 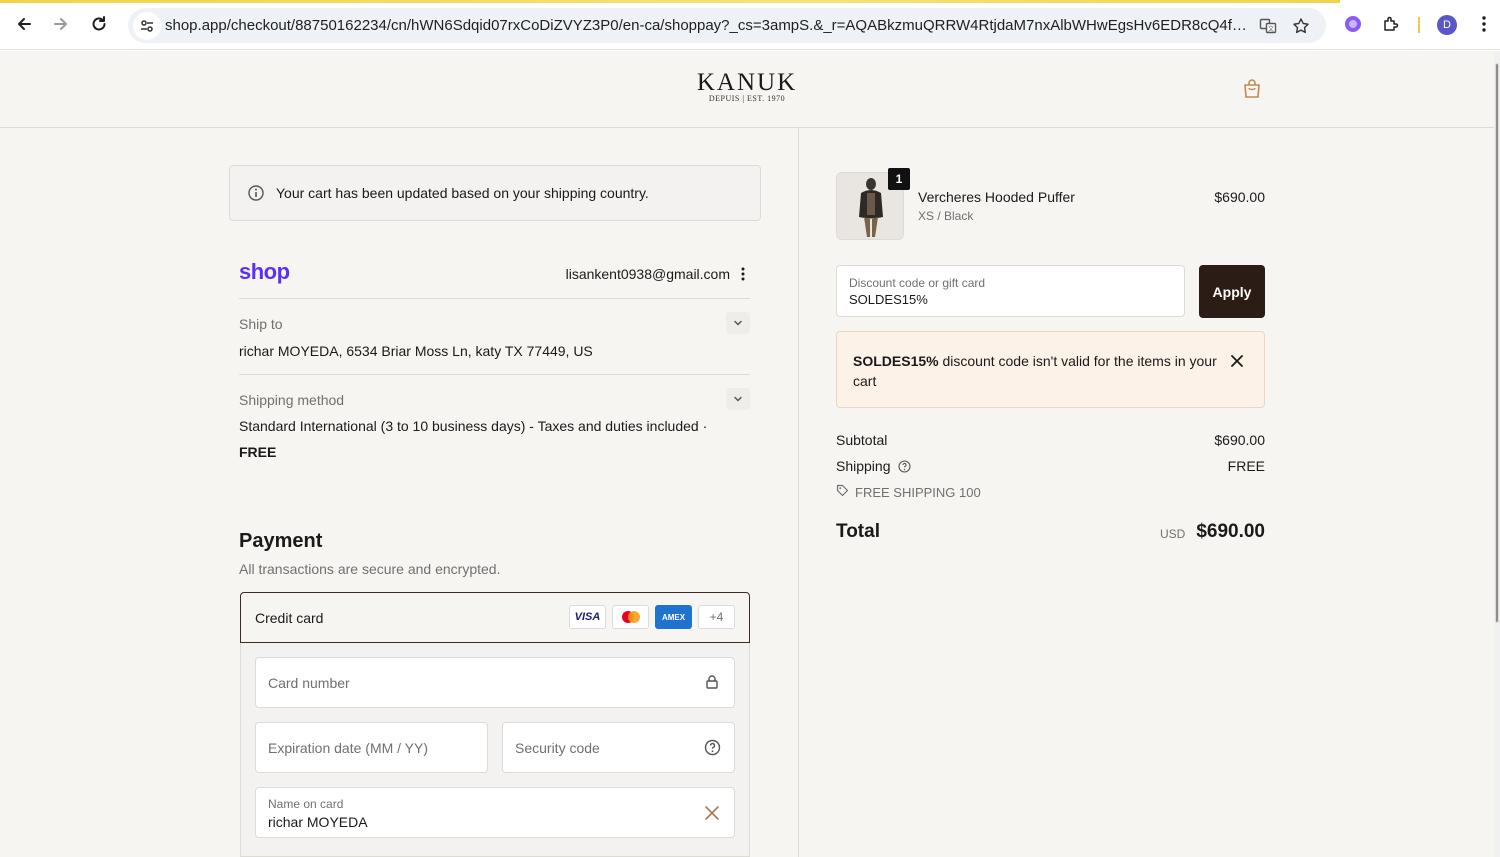 What do you see at coordinates (261, 324) in the screenshot?
I see `ship-to-label: Ship to` at bounding box center [261, 324].